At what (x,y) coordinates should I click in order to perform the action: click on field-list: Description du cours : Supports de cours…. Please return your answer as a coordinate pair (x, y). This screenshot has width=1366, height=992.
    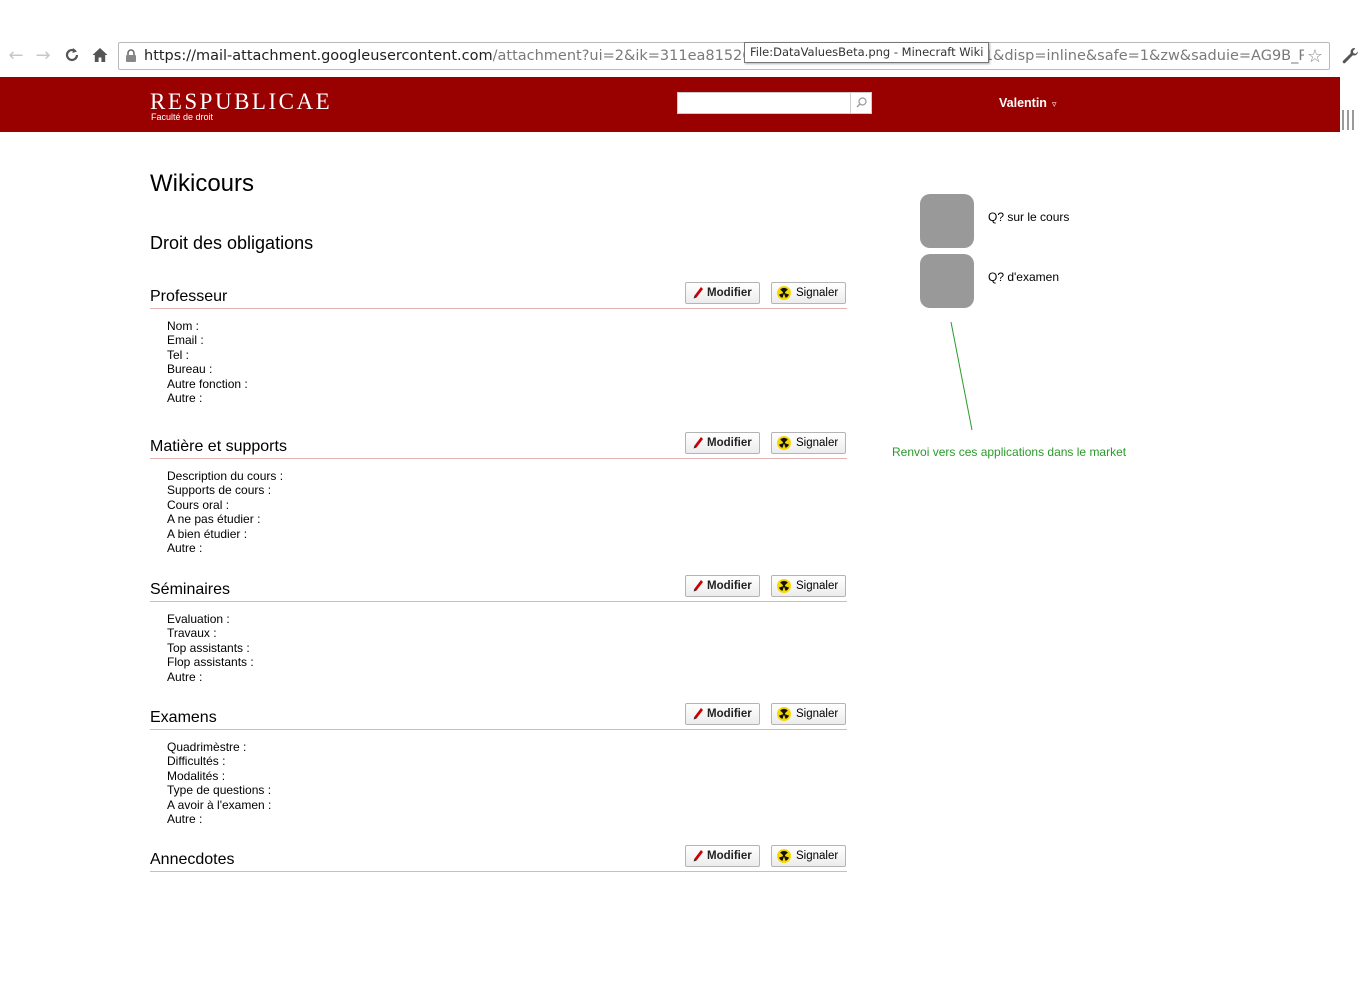
    Looking at the image, I should click on (225, 512).